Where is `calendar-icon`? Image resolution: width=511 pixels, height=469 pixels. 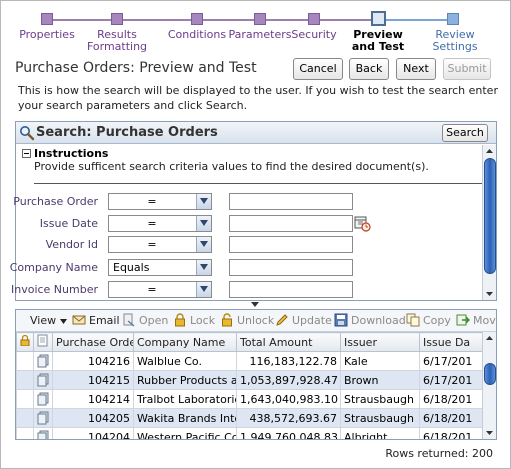 calendar-icon is located at coordinates (362, 223).